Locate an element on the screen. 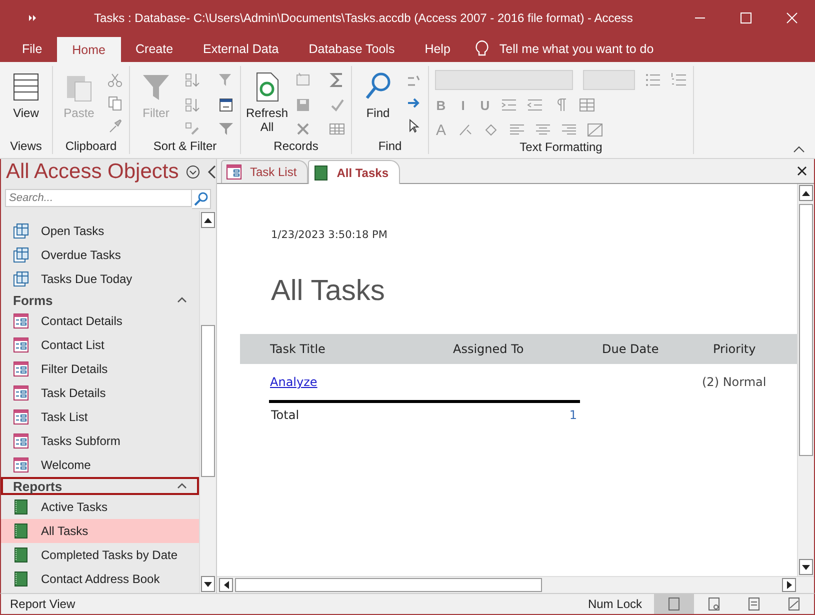 The width and height of the screenshot is (815, 615). document-tab: Task List is located at coordinates (264, 171).